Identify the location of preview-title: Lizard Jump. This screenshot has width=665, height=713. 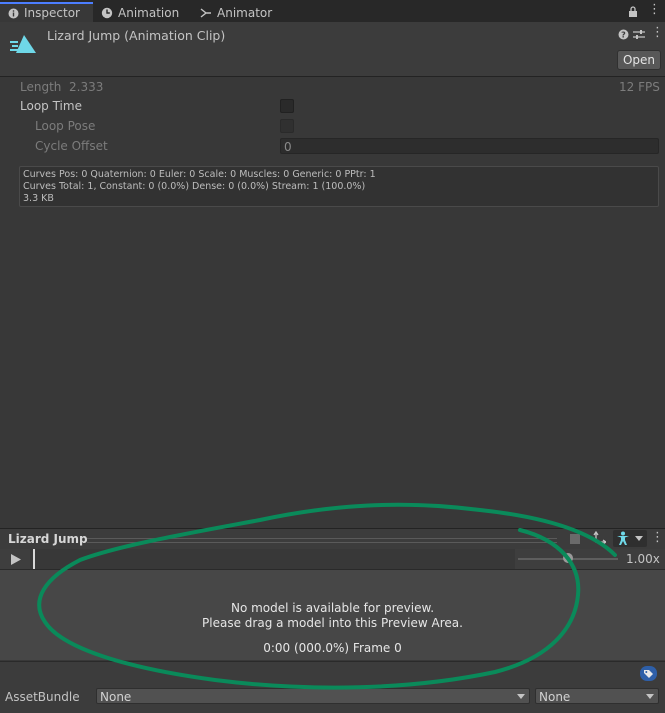
(48, 539).